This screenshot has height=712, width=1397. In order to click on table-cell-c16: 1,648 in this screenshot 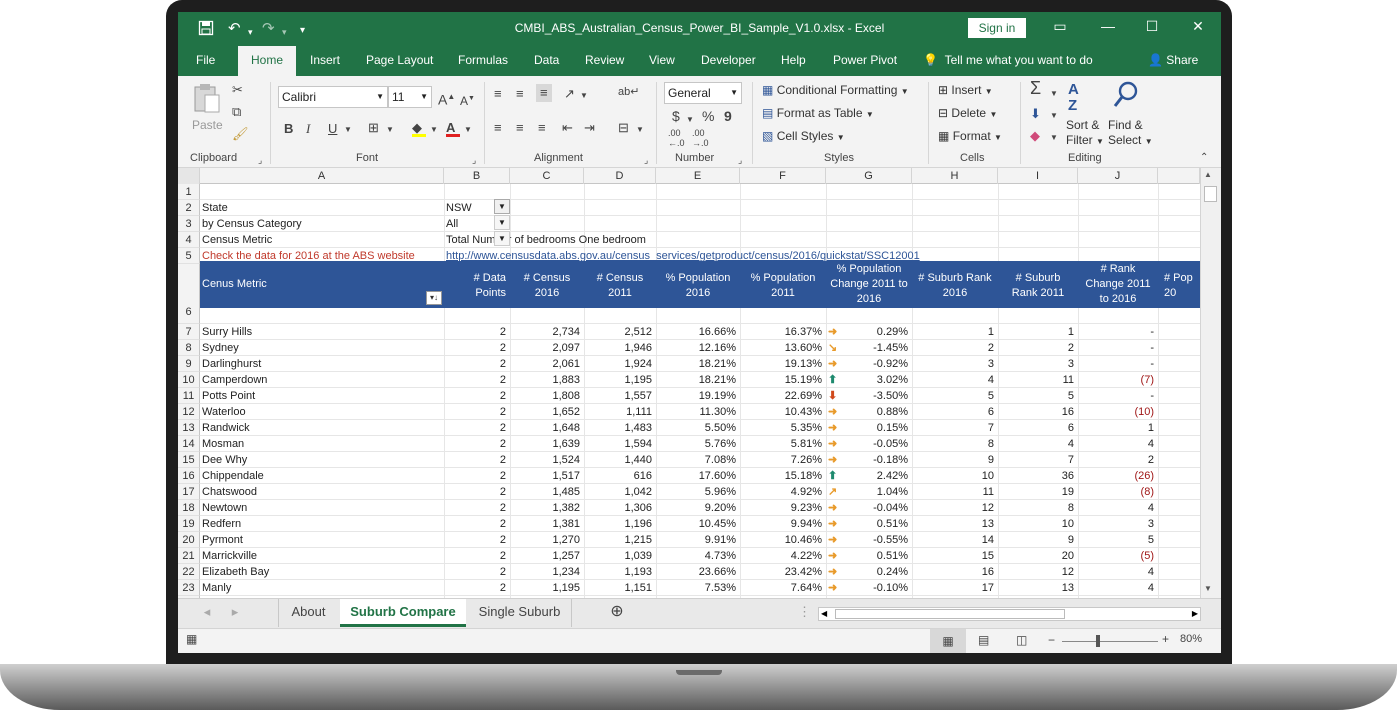, I will do `click(547, 428)`.